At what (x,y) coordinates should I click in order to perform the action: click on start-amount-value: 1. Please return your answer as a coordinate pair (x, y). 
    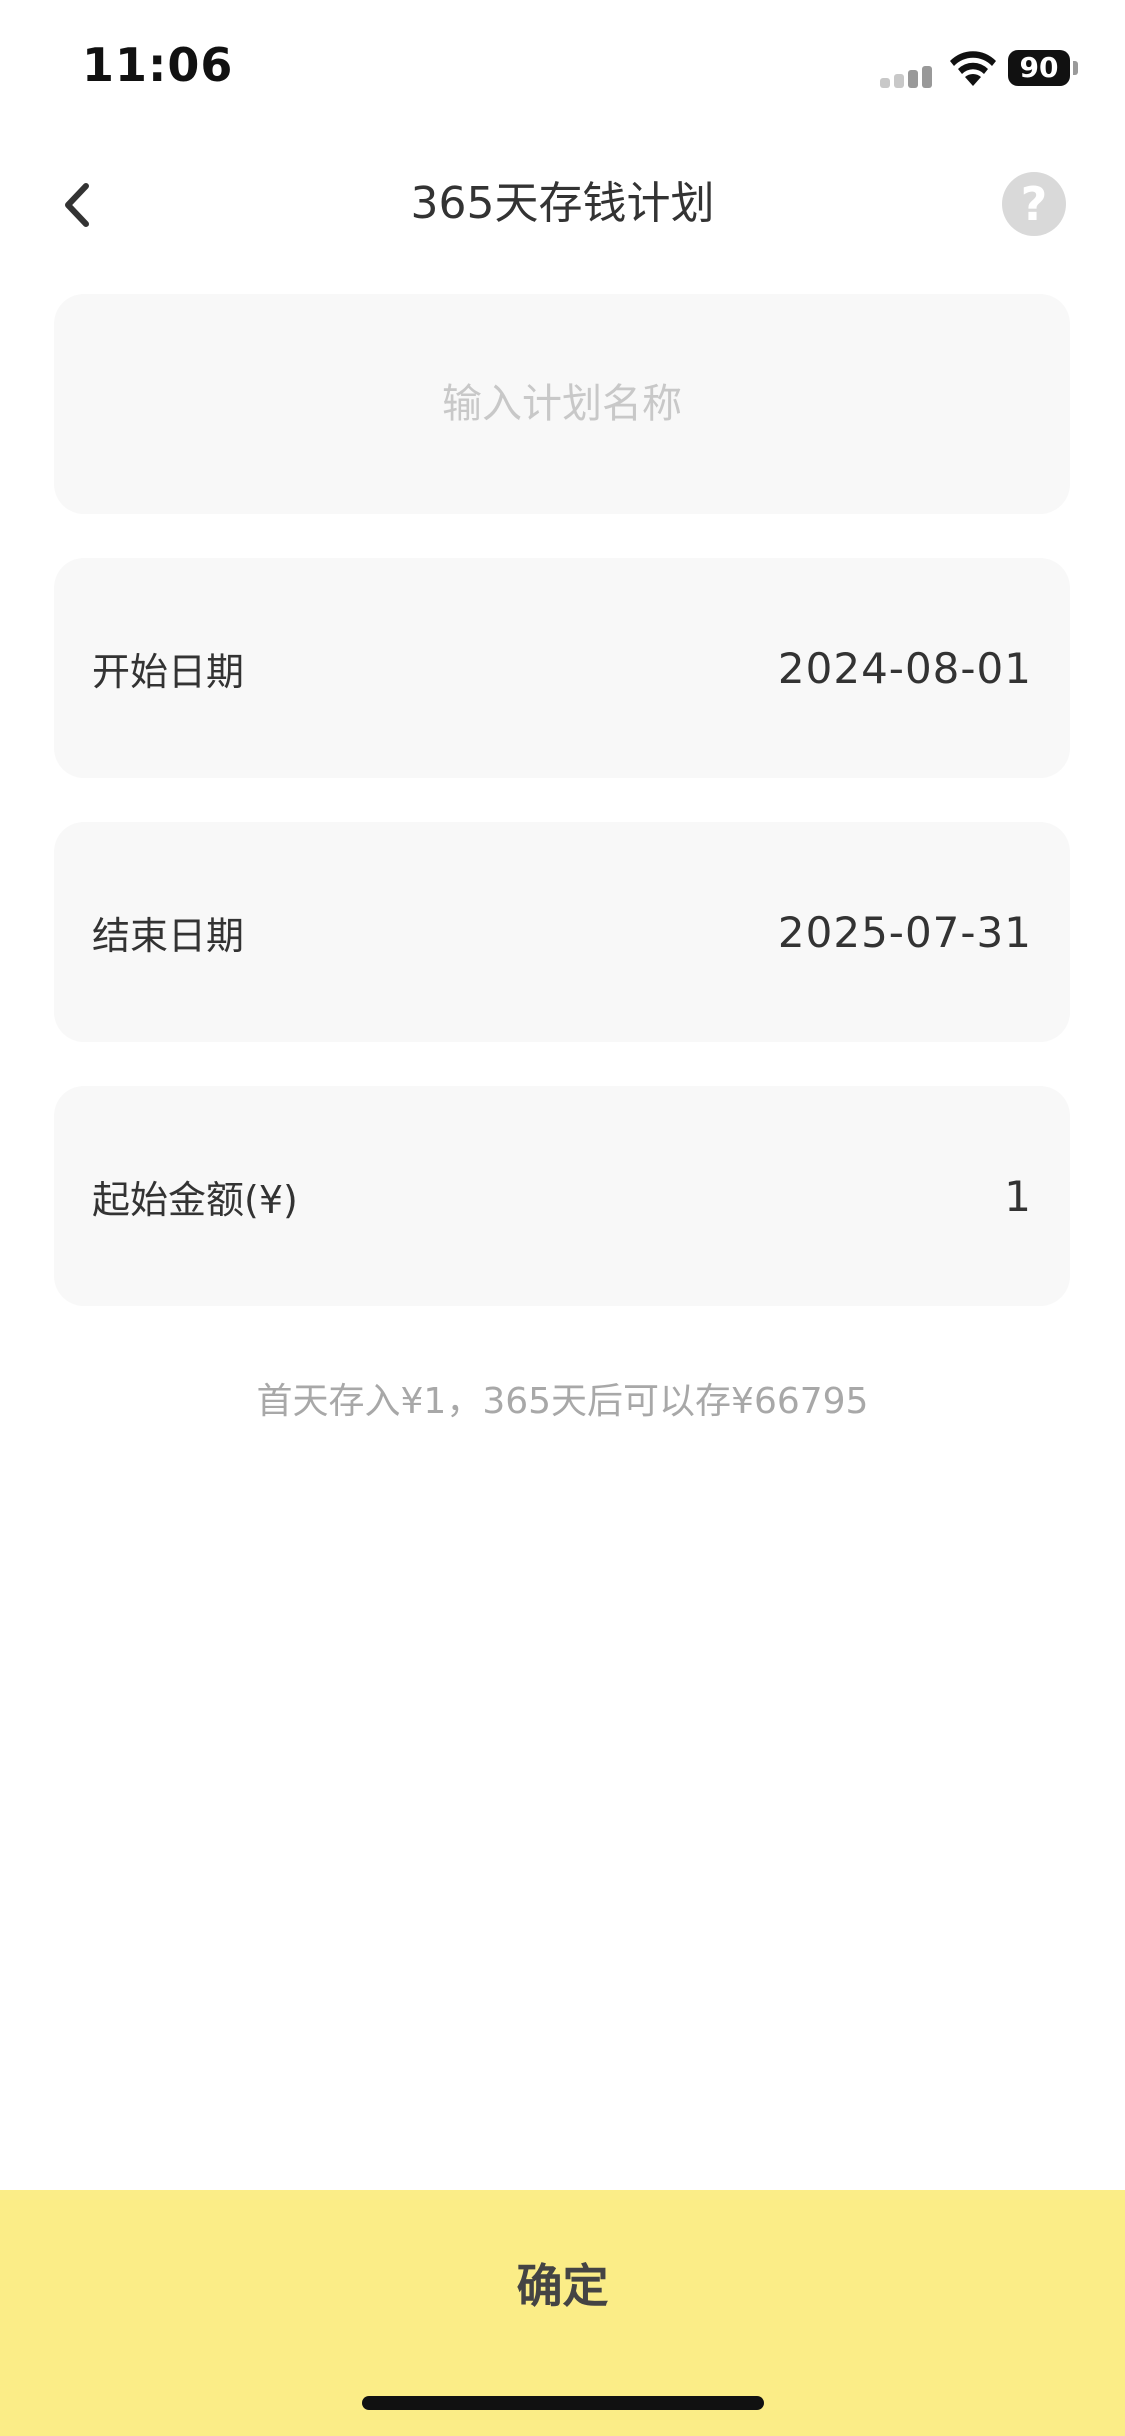
    Looking at the image, I should click on (1018, 1196).